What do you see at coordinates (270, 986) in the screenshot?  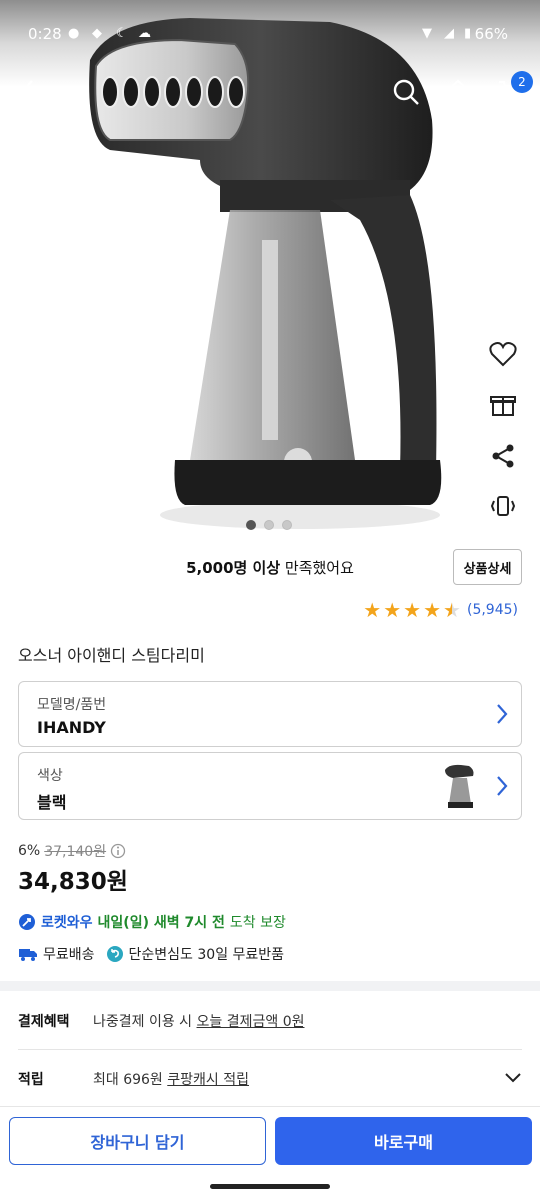 I see `section-divider` at bounding box center [270, 986].